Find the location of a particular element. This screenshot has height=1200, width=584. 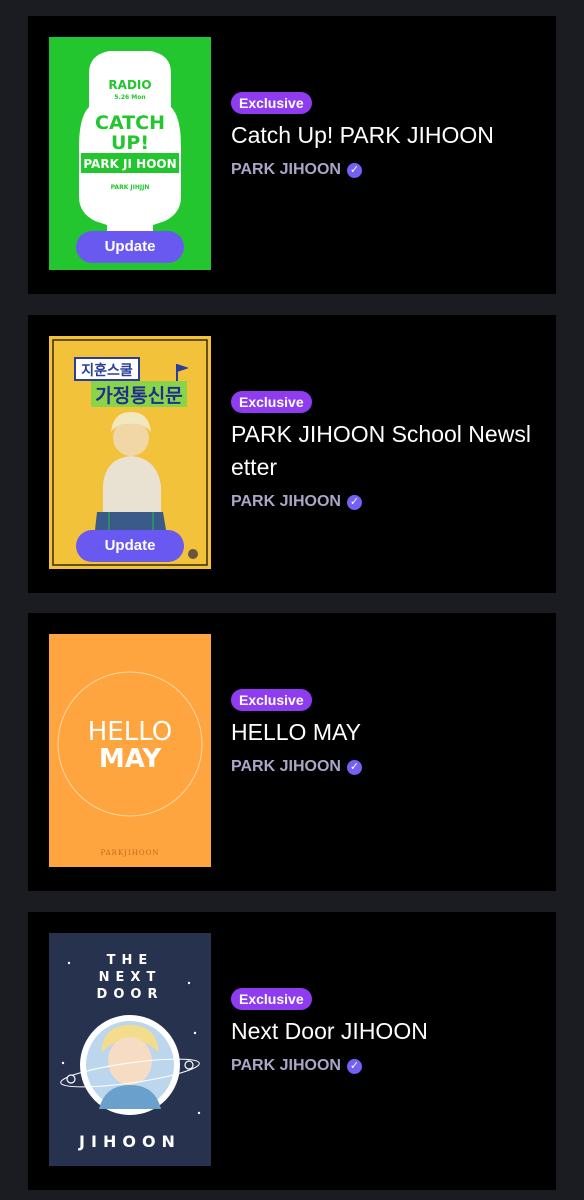

cover-text-jihoon: JIHOON is located at coordinates (129, 1141).